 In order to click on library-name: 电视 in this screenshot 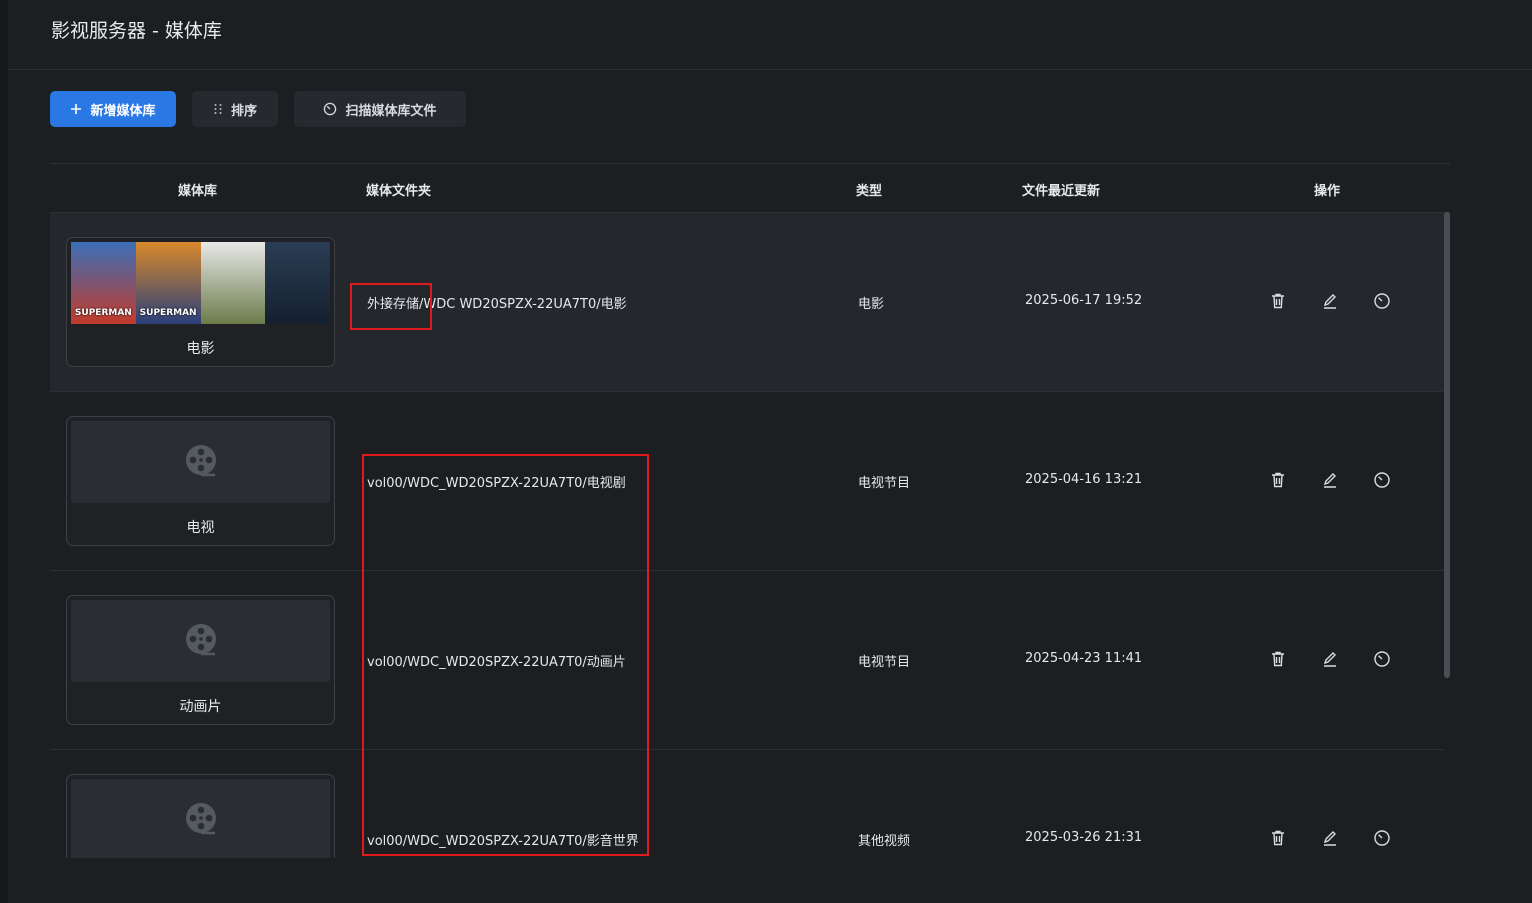, I will do `click(200, 528)`.